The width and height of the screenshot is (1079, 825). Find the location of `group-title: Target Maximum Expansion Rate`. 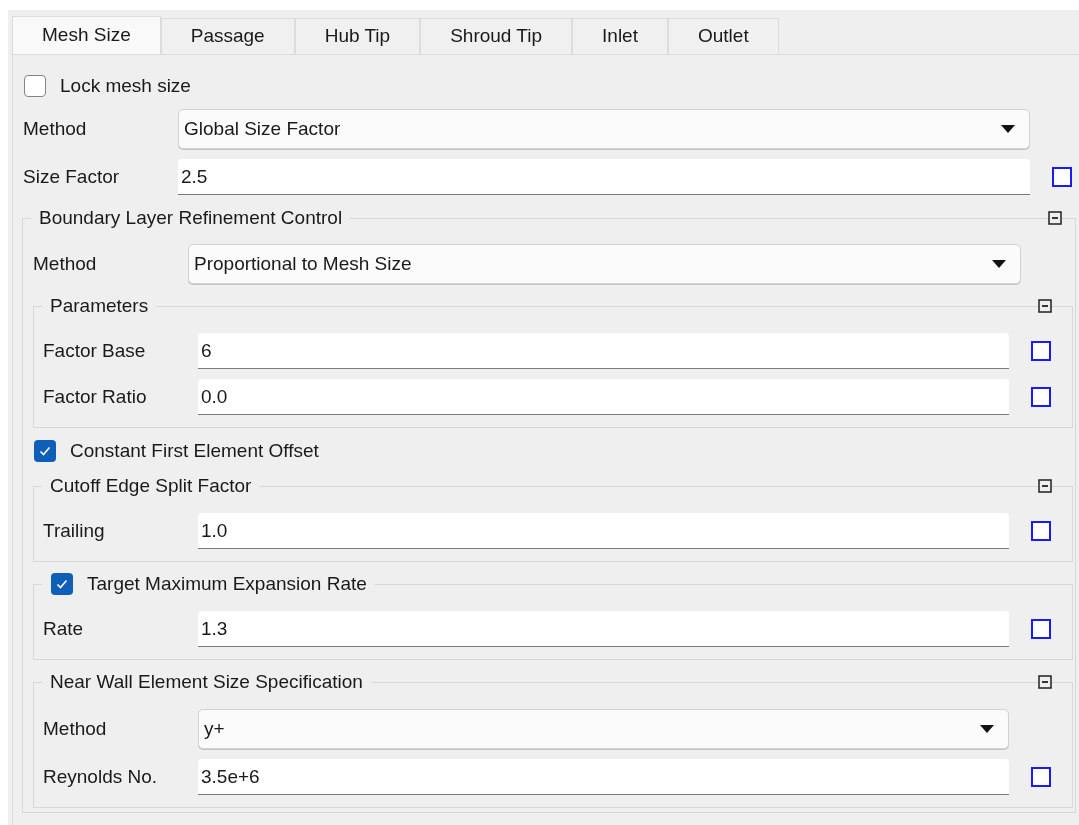

group-title: Target Maximum Expansion Rate is located at coordinates (227, 583).